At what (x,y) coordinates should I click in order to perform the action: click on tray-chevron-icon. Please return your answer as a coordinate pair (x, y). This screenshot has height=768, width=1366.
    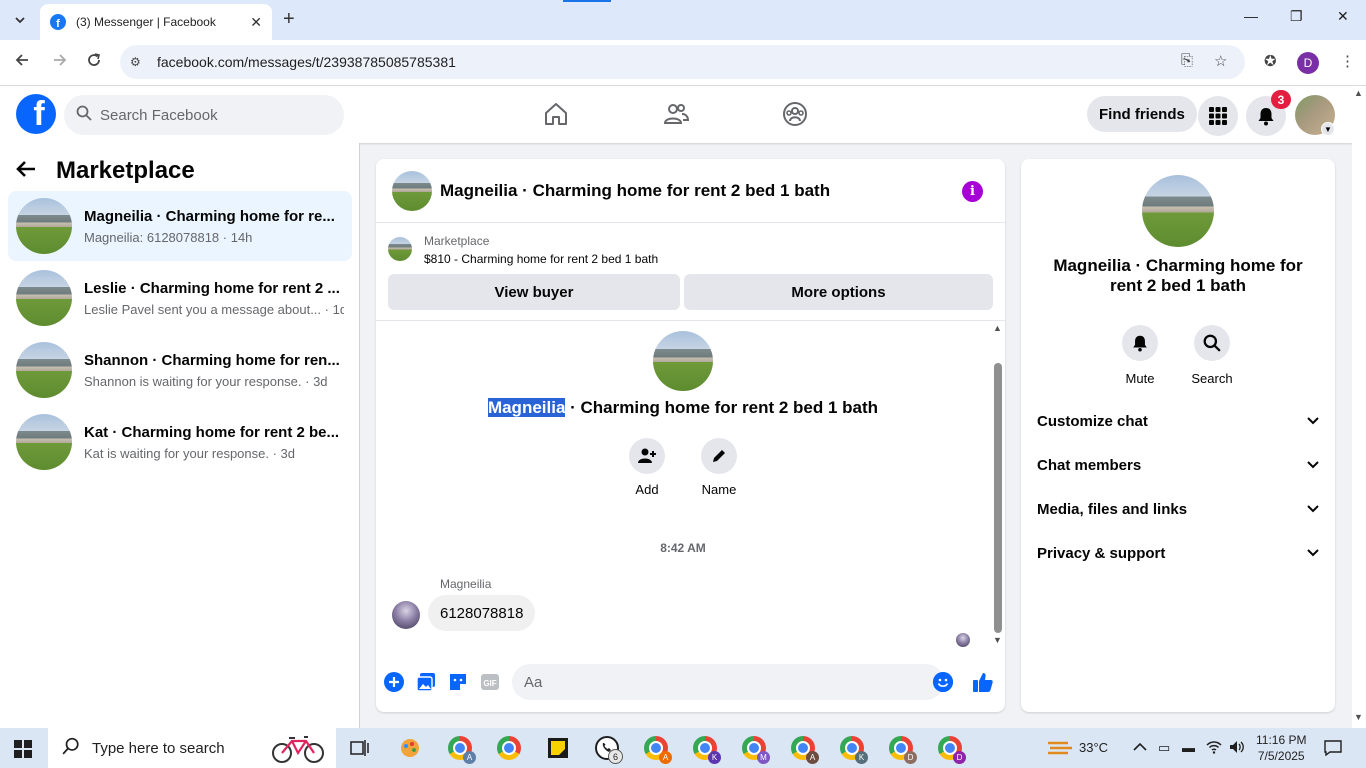
    Looking at the image, I should click on (1140, 747).